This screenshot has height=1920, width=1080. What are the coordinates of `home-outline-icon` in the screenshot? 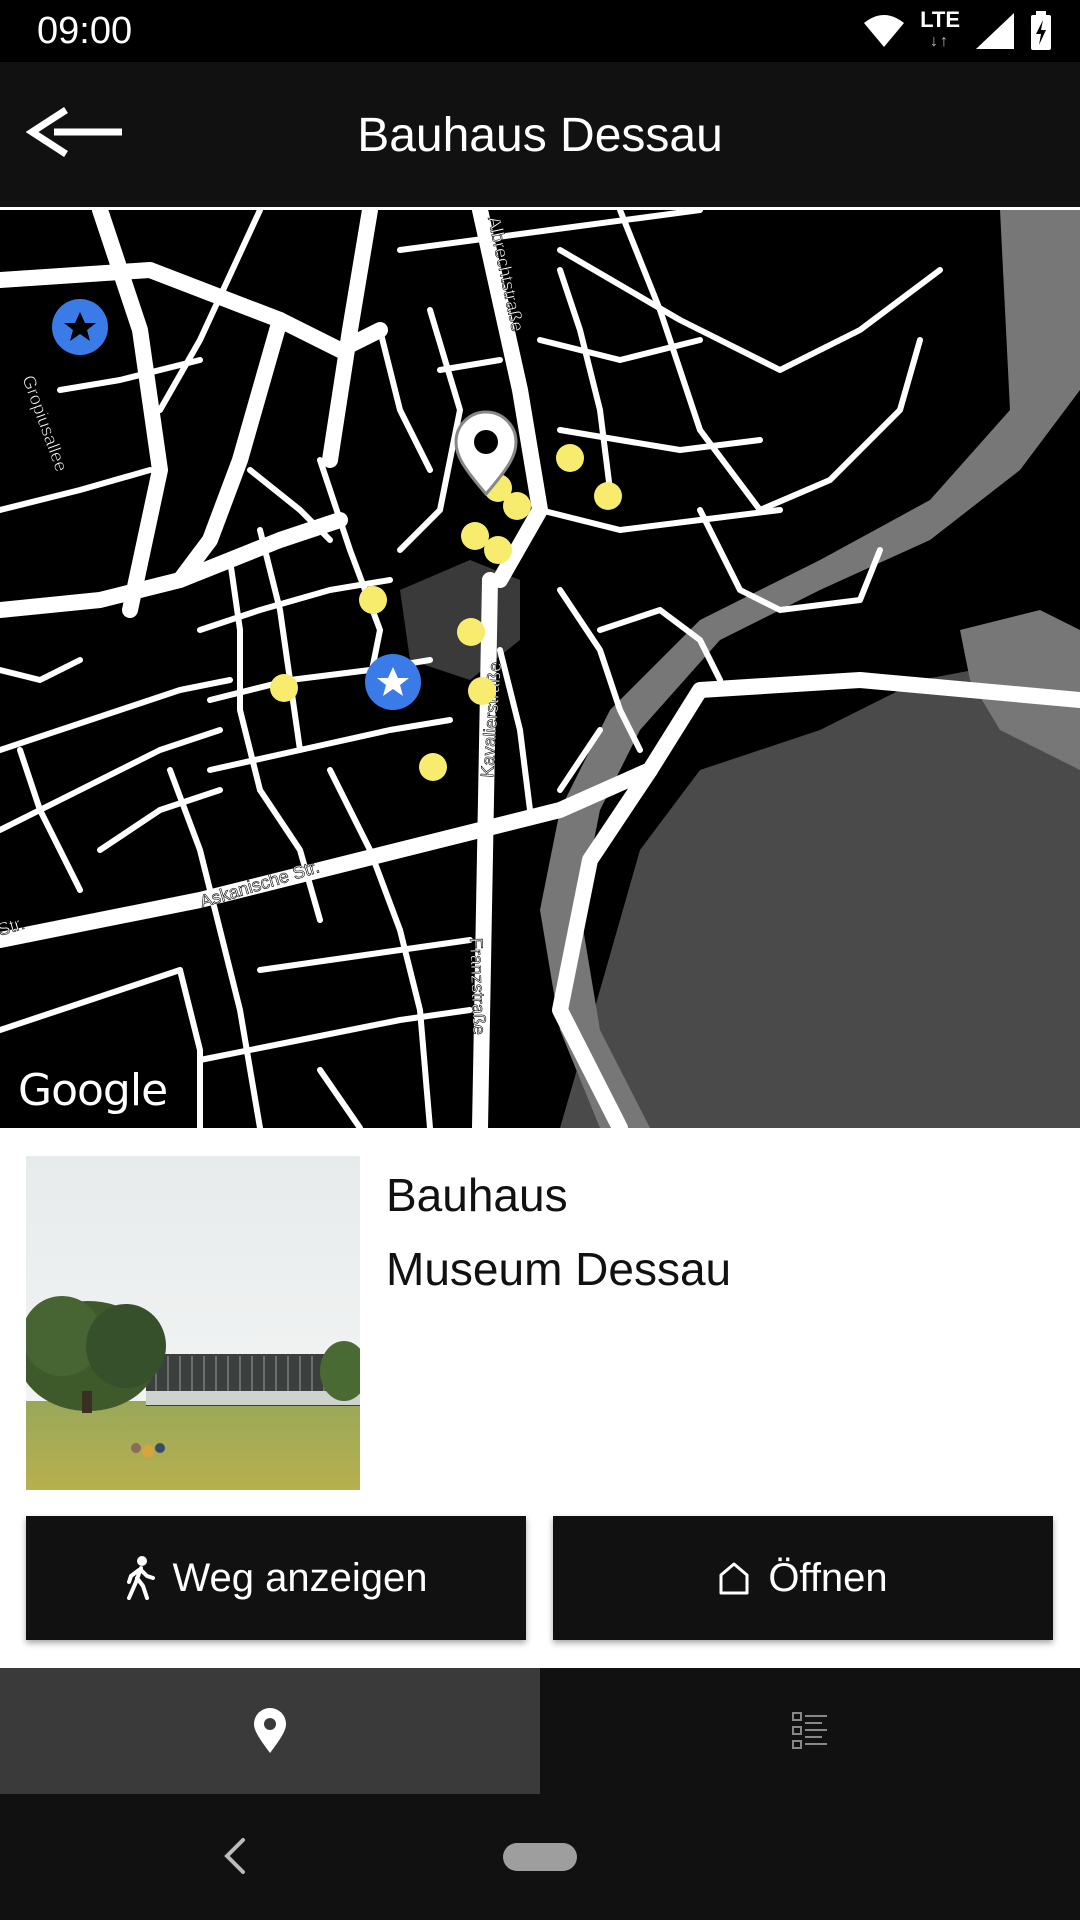 It's located at (734, 1578).